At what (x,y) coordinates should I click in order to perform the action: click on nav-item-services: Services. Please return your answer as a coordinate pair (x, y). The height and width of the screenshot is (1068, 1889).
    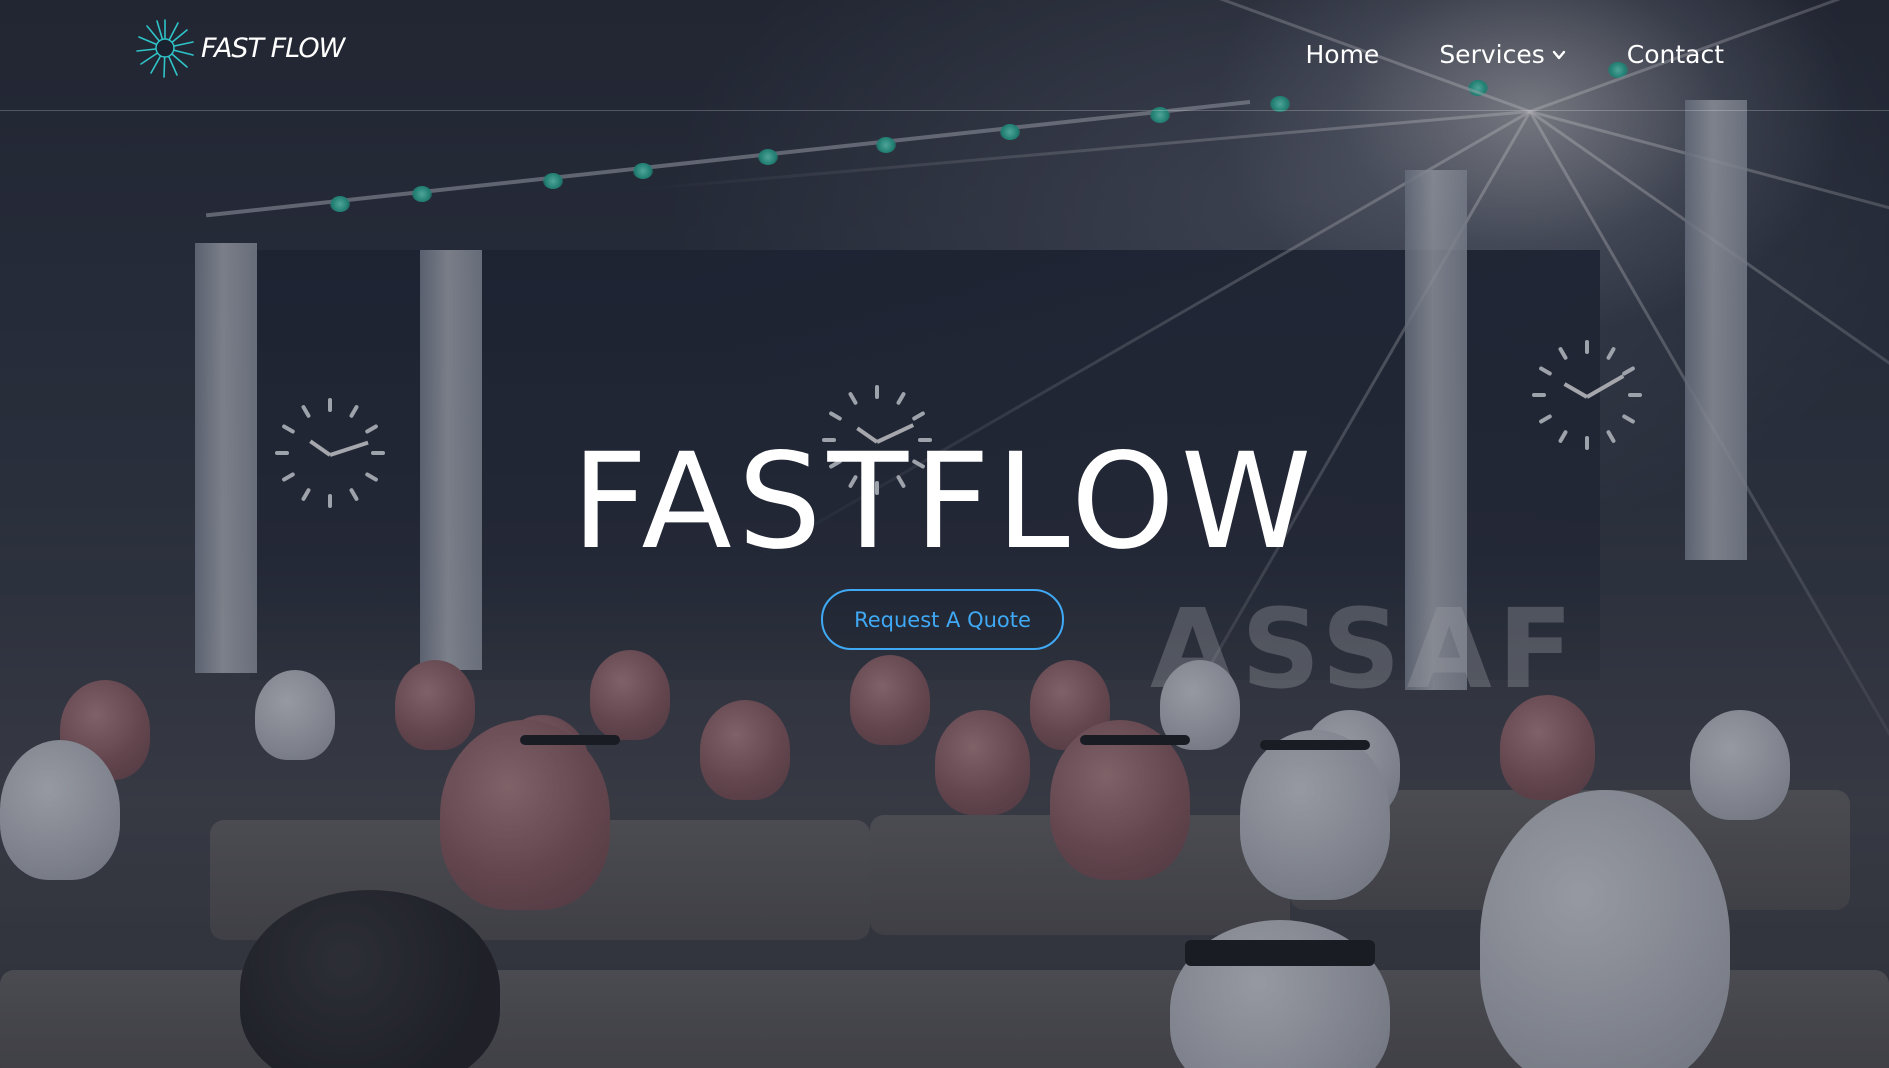
    Looking at the image, I should click on (1502, 54).